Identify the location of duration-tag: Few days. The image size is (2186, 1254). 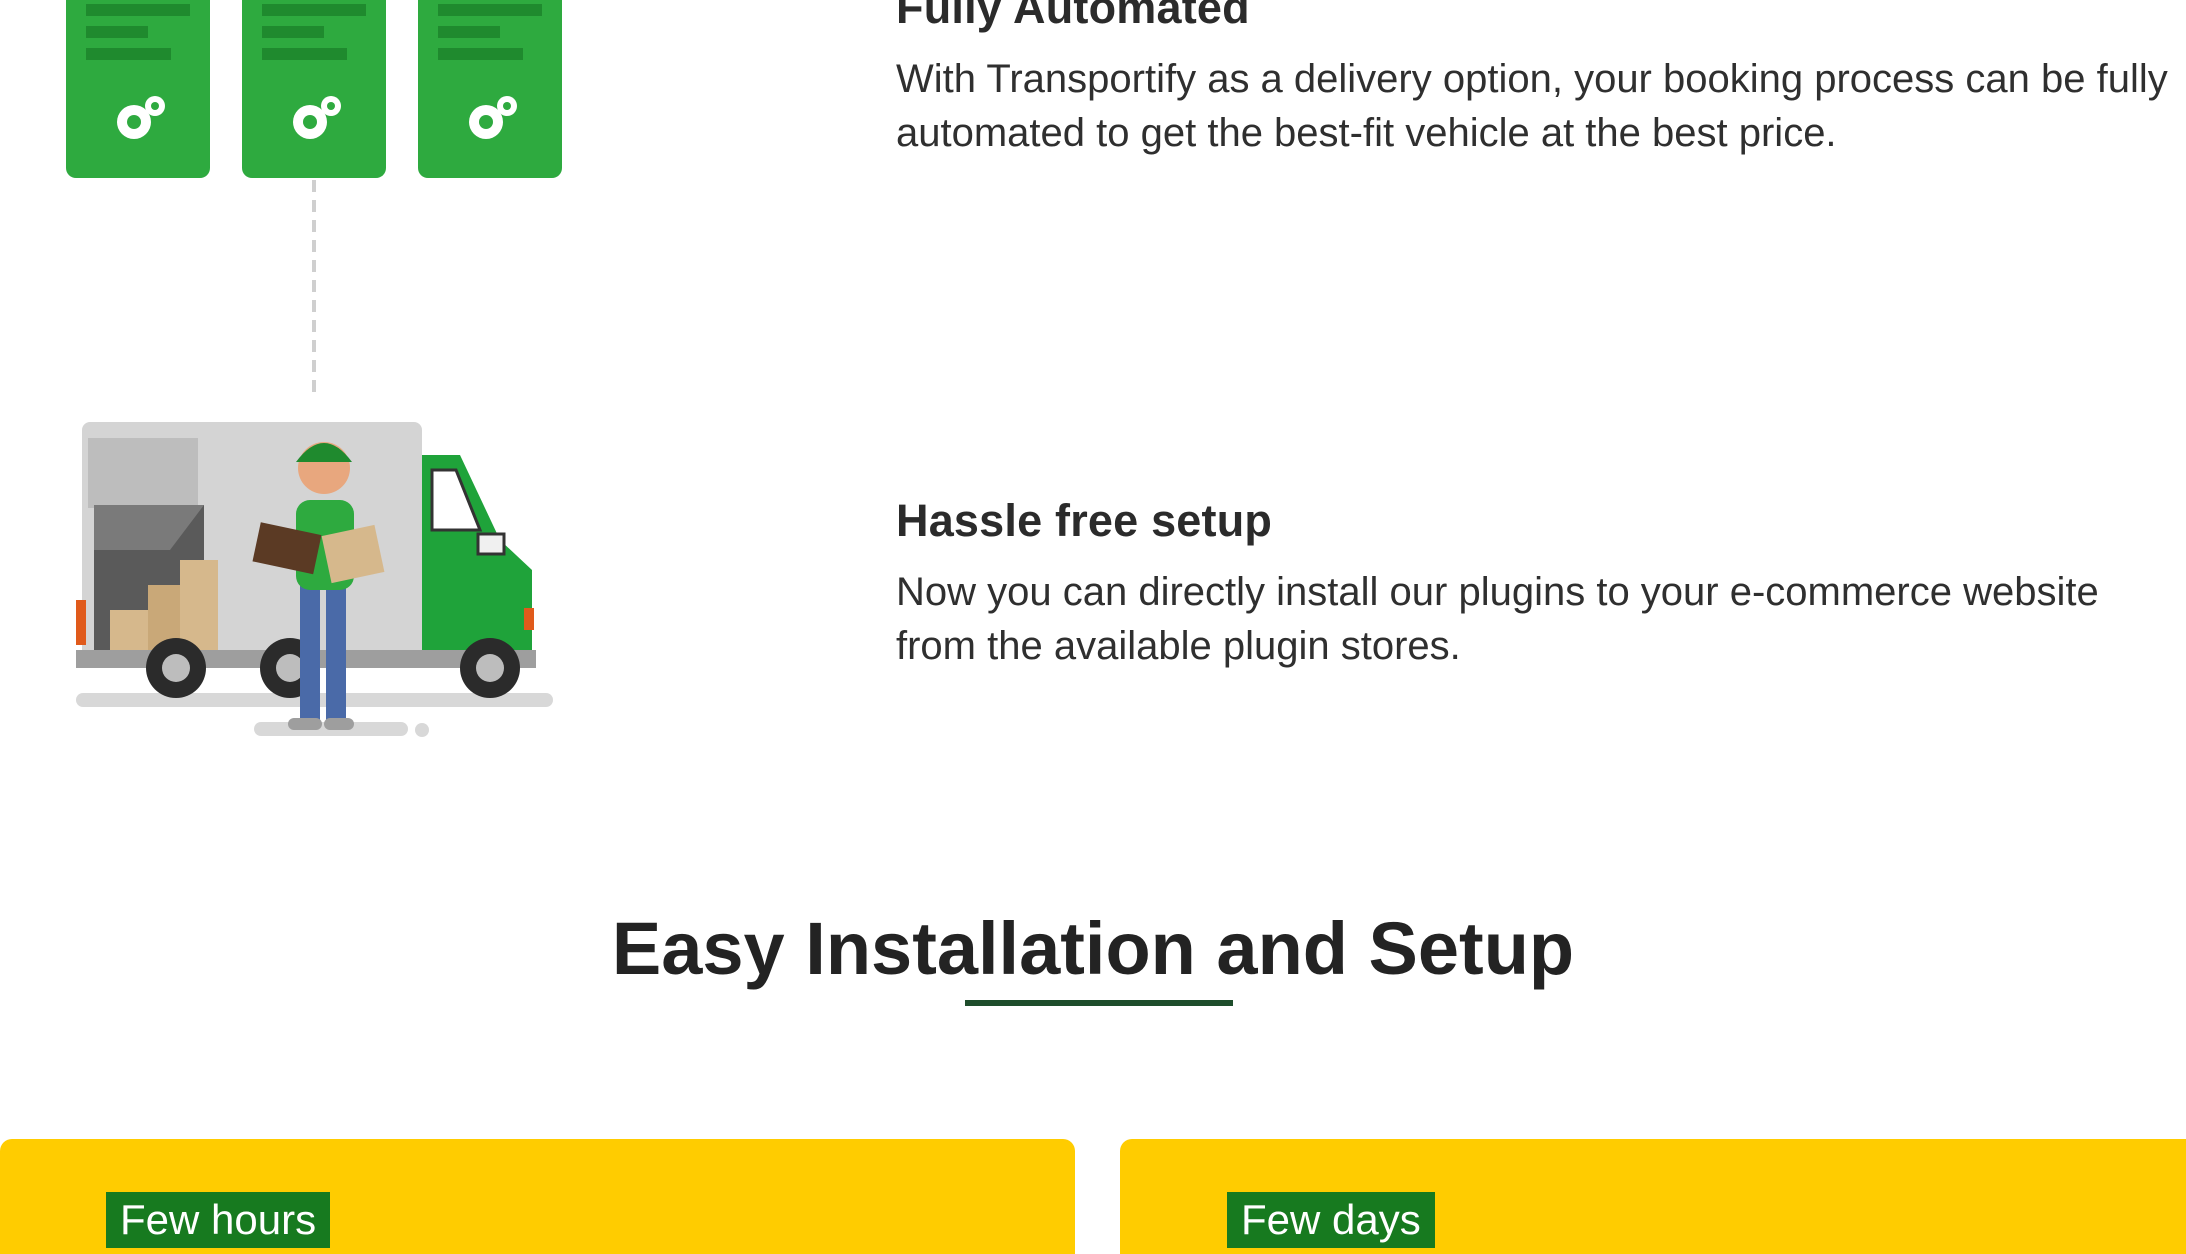
(1331, 1220).